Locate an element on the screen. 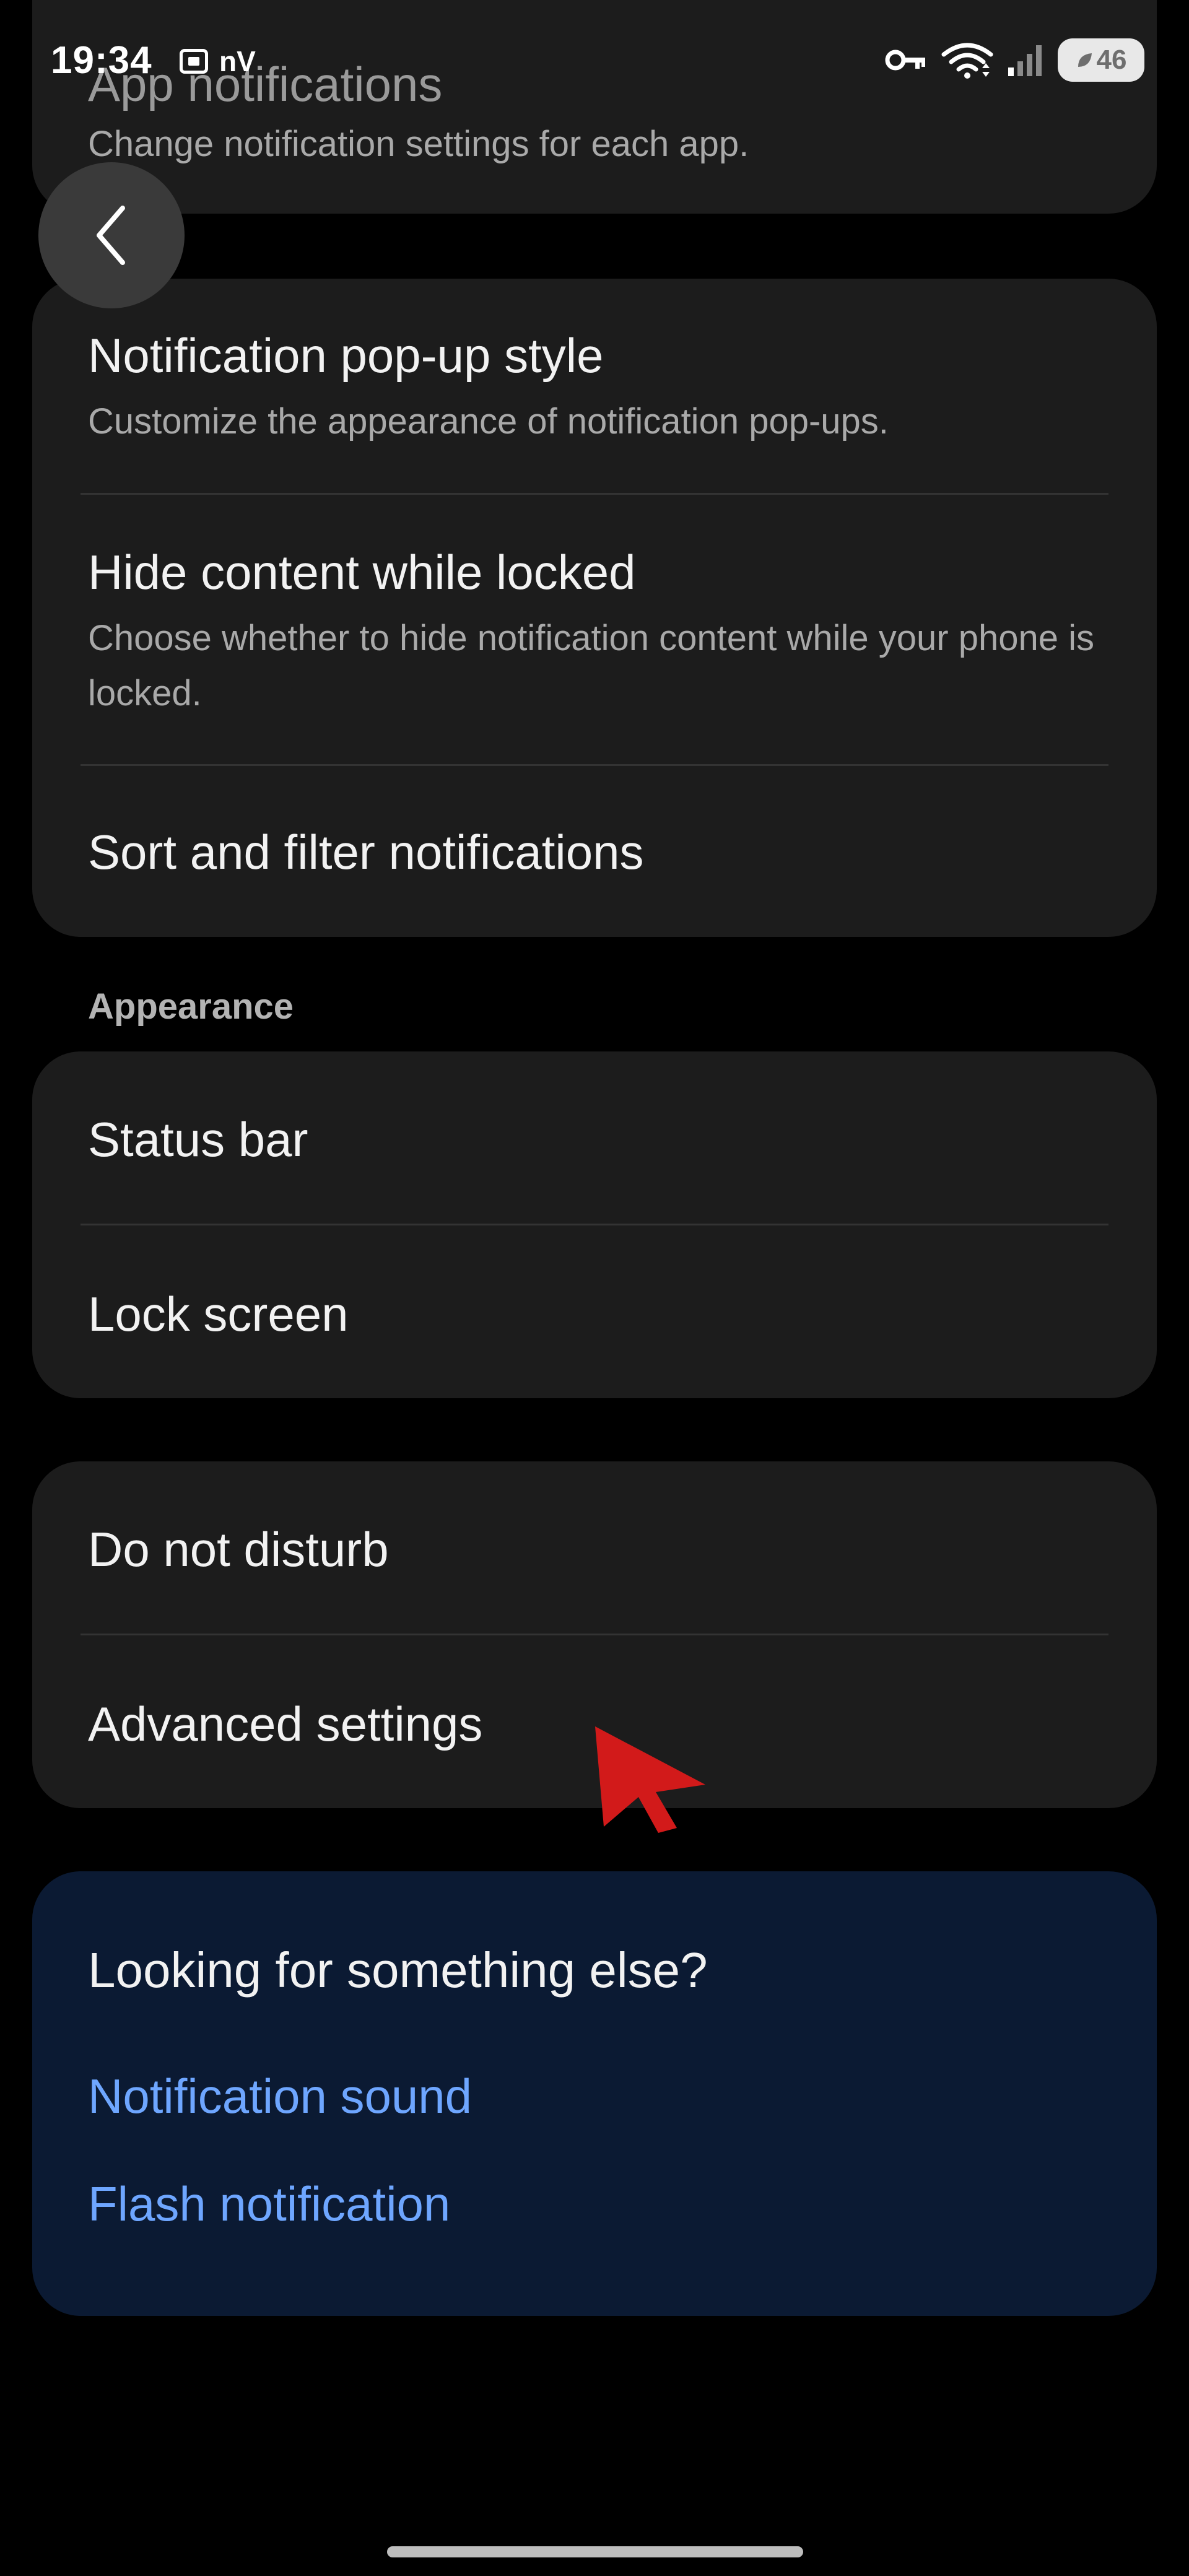 The width and height of the screenshot is (1189, 2576). appearance-card: Status bar Lock screen is located at coordinates (594, 1224).